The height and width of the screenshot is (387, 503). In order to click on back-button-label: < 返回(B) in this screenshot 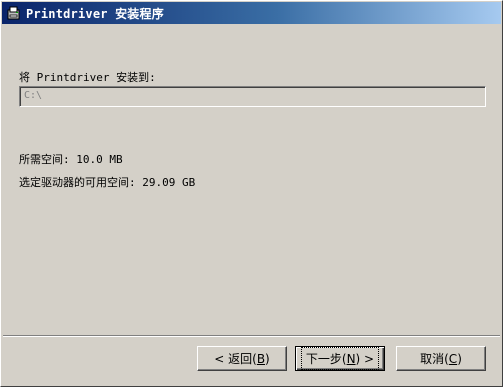, I will do `click(242, 359)`.